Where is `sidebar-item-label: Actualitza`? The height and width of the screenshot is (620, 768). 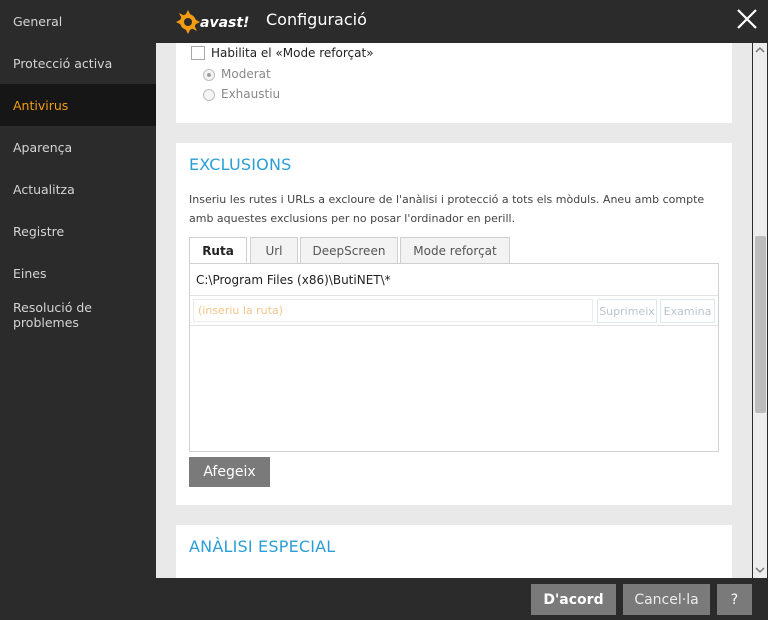
sidebar-item-label: Actualitza is located at coordinates (44, 189).